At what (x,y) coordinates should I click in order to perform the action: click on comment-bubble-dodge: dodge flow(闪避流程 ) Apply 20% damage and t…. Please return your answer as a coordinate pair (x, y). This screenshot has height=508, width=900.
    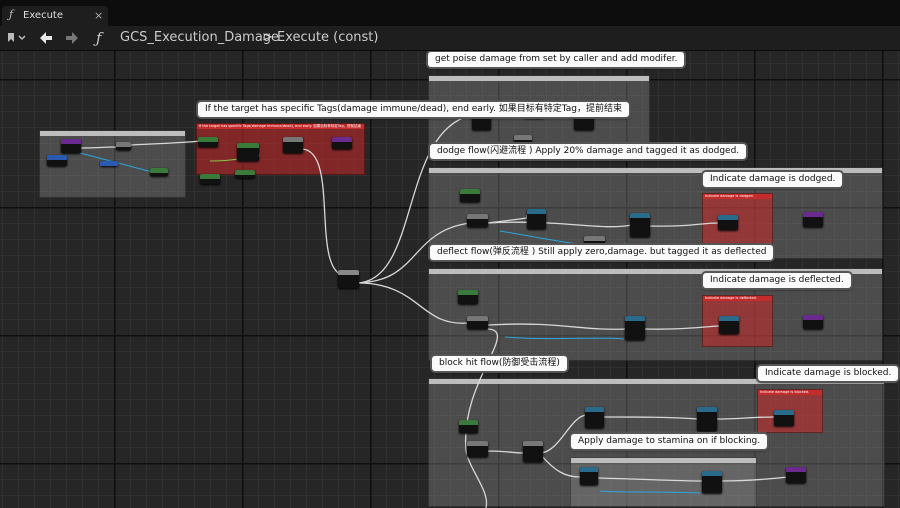
    Looking at the image, I should click on (588, 151).